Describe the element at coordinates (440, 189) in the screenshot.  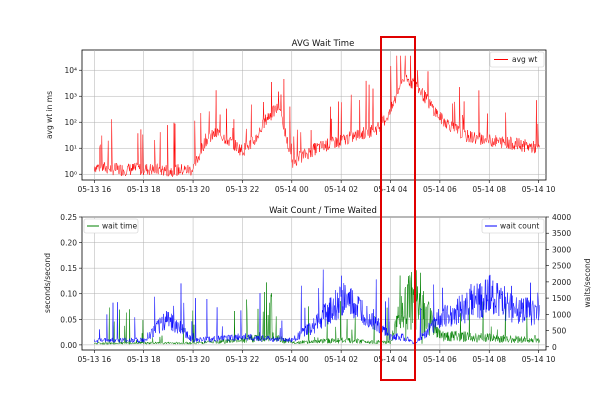
I see `top-x-tick-label: 05-14 06` at that location.